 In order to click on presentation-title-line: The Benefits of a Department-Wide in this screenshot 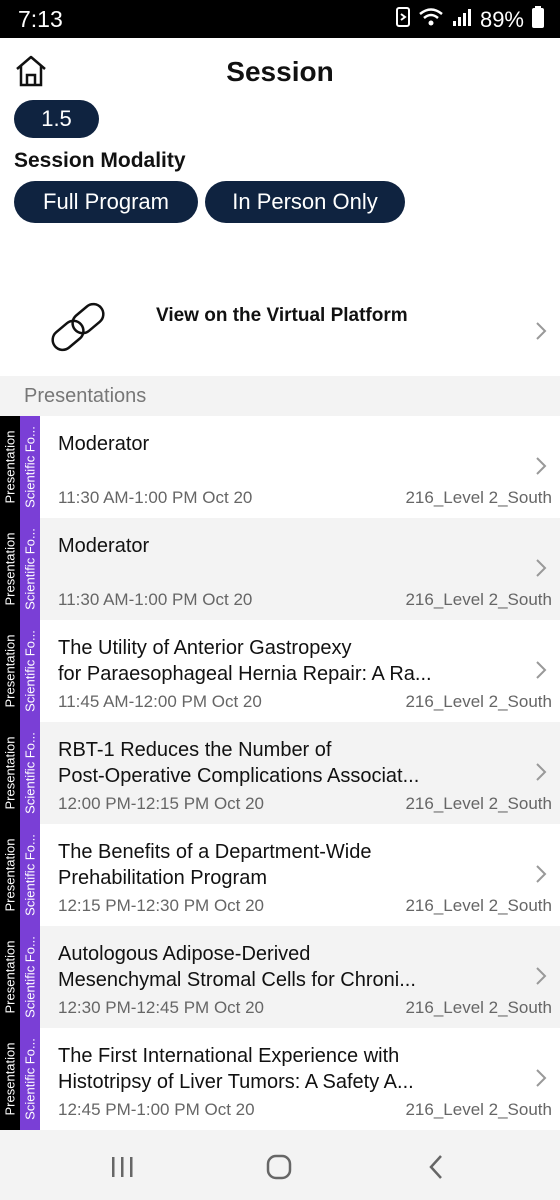, I will do `click(215, 852)`.